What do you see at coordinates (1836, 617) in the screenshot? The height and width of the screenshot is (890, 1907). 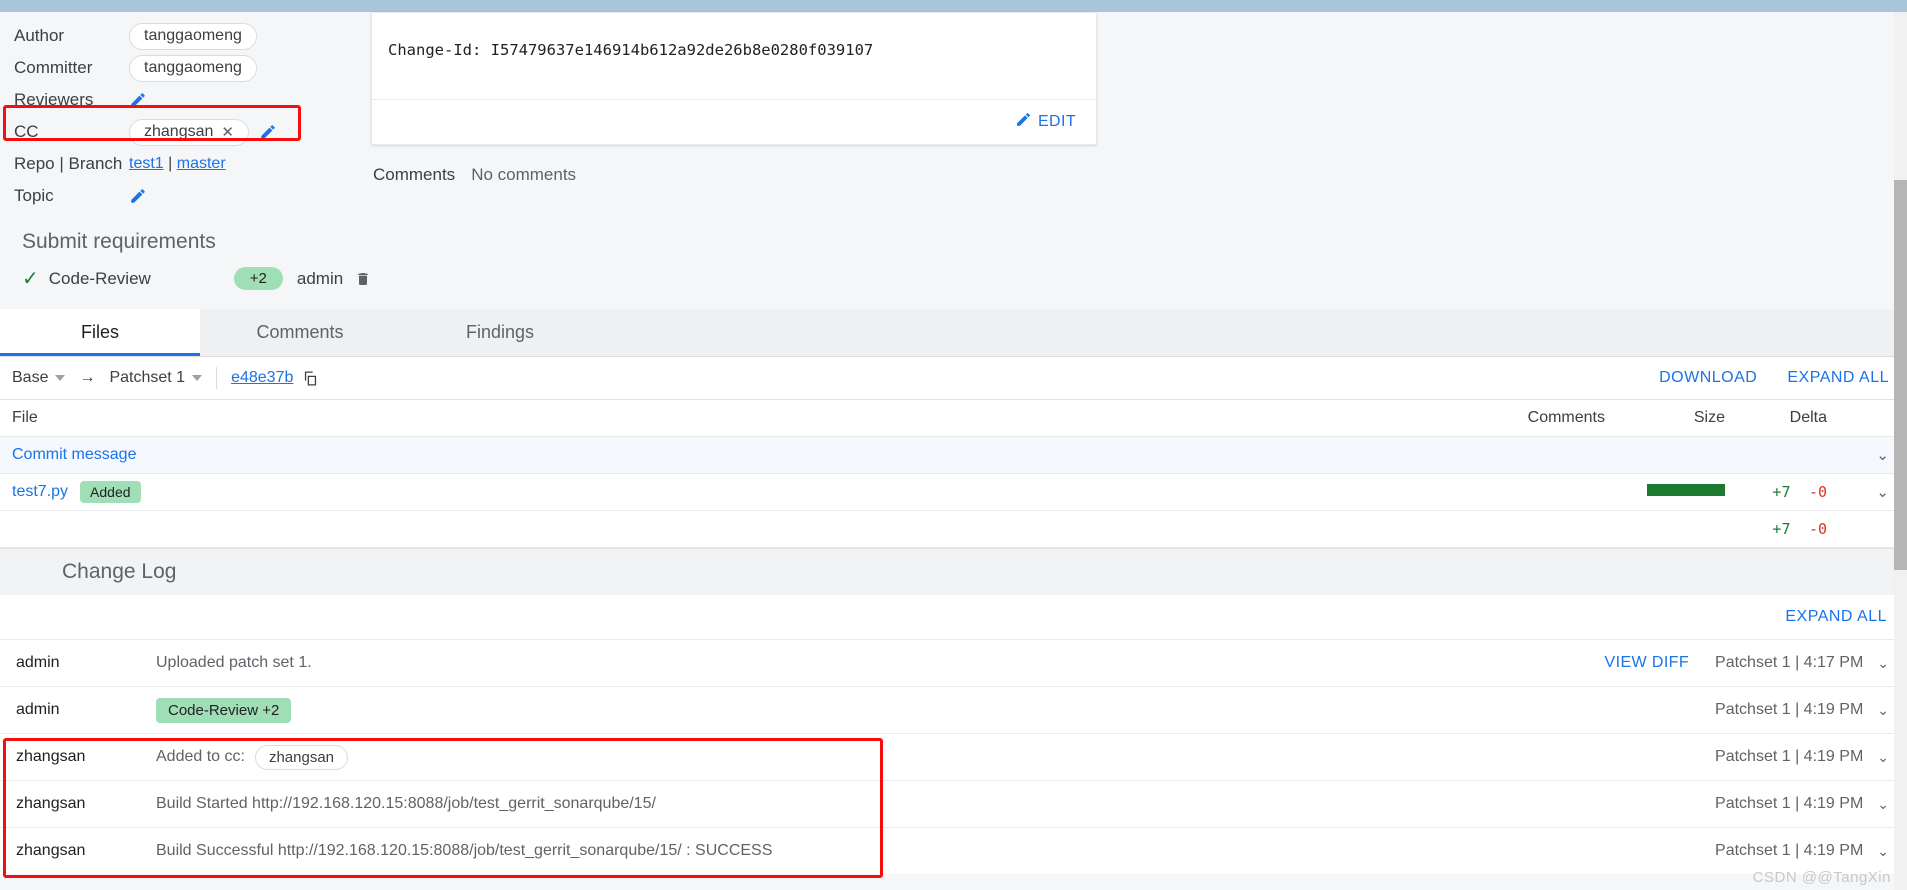 I see `expand-all-log-button: EXPAND ALL` at bounding box center [1836, 617].